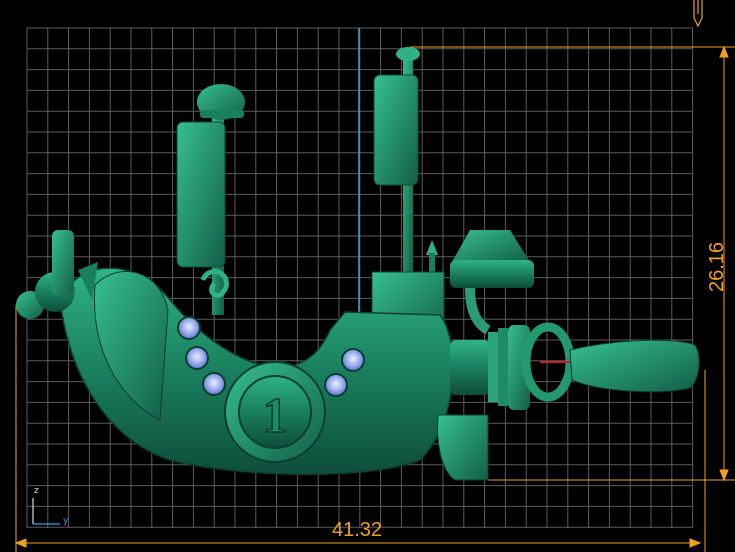 Image resolution: width=735 pixels, height=552 pixels. I want to click on width-dimension-label: 41.32, so click(357, 530).